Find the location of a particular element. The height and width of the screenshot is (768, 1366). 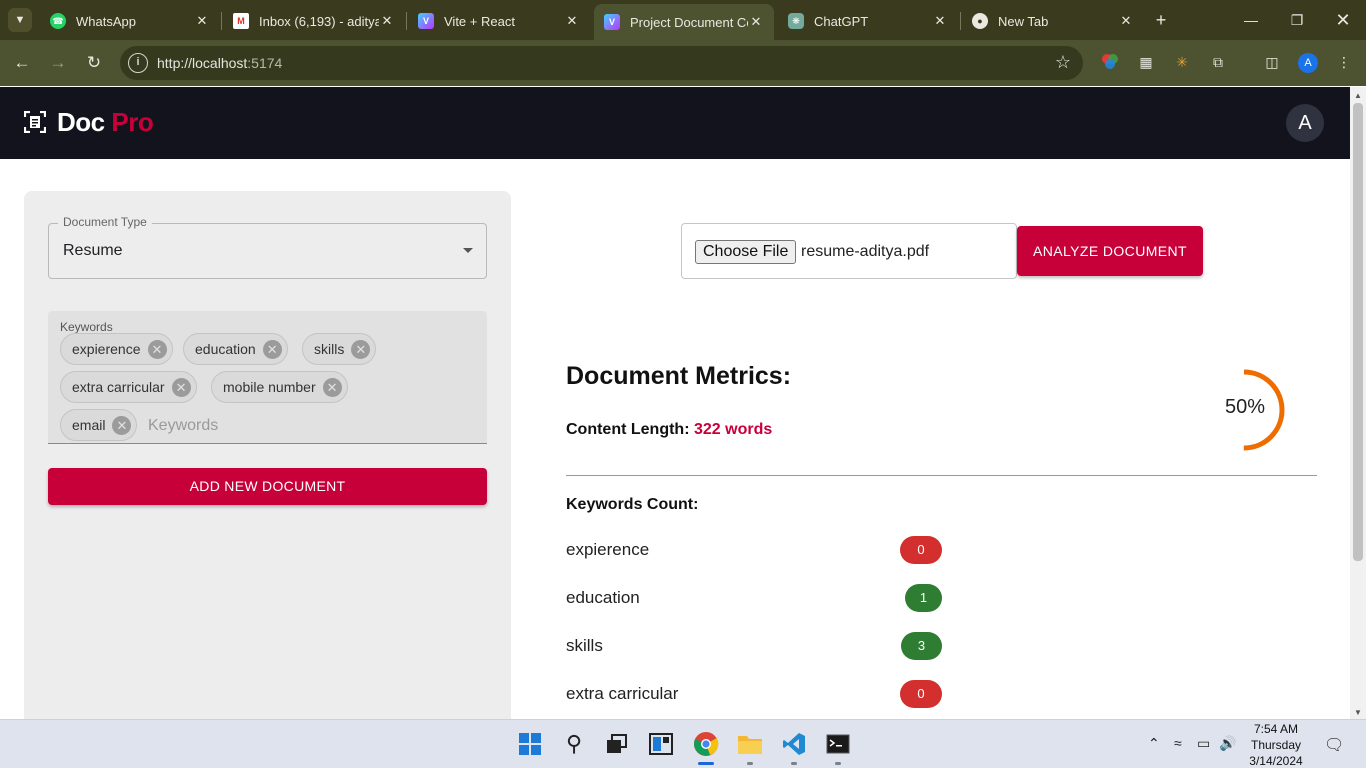

vscode-icon is located at coordinates (794, 744).